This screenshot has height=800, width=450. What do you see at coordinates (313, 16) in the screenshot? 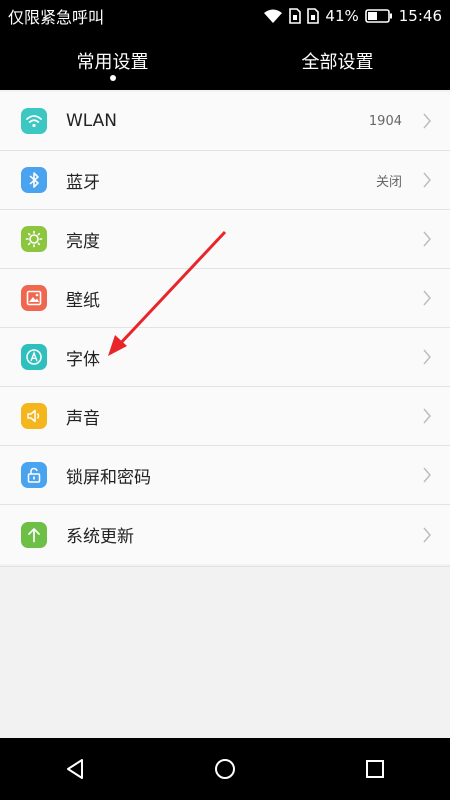
I see `sim-card-2-icon` at bounding box center [313, 16].